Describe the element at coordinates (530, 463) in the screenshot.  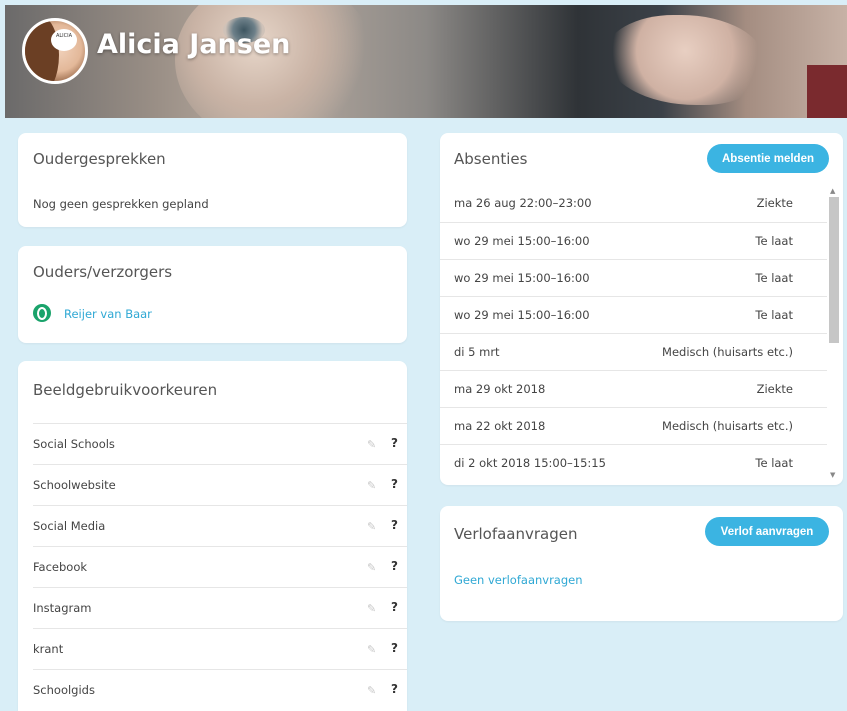
I see `absentie-date: di 2 okt 2018 15:00–15:15` at that location.